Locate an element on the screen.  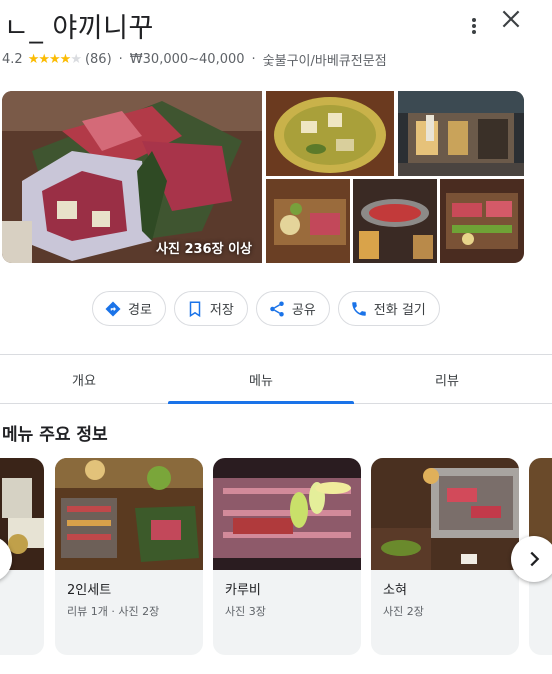
price-range: ₩30,000~40,000 is located at coordinates (187, 59).